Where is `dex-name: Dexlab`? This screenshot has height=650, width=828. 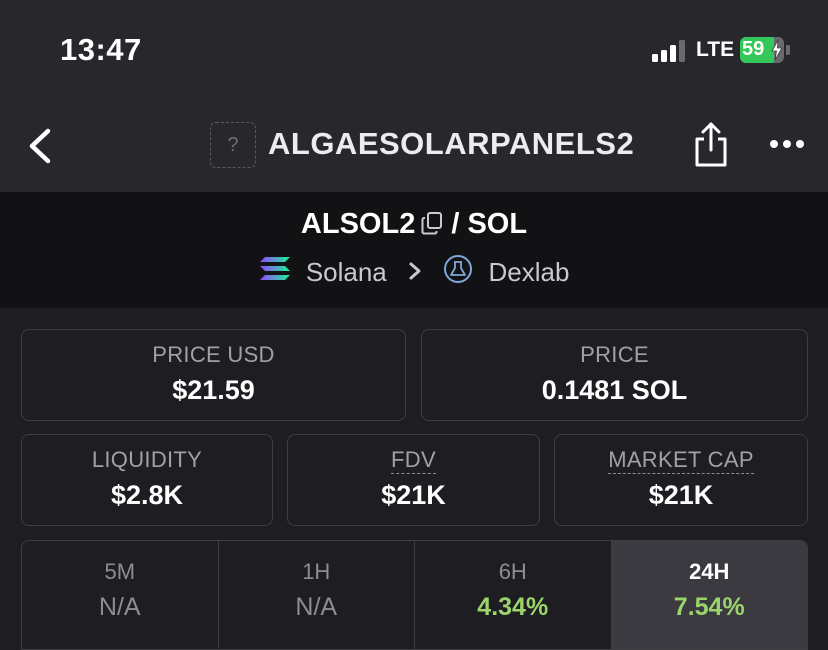
dex-name: Dexlab is located at coordinates (528, 272).